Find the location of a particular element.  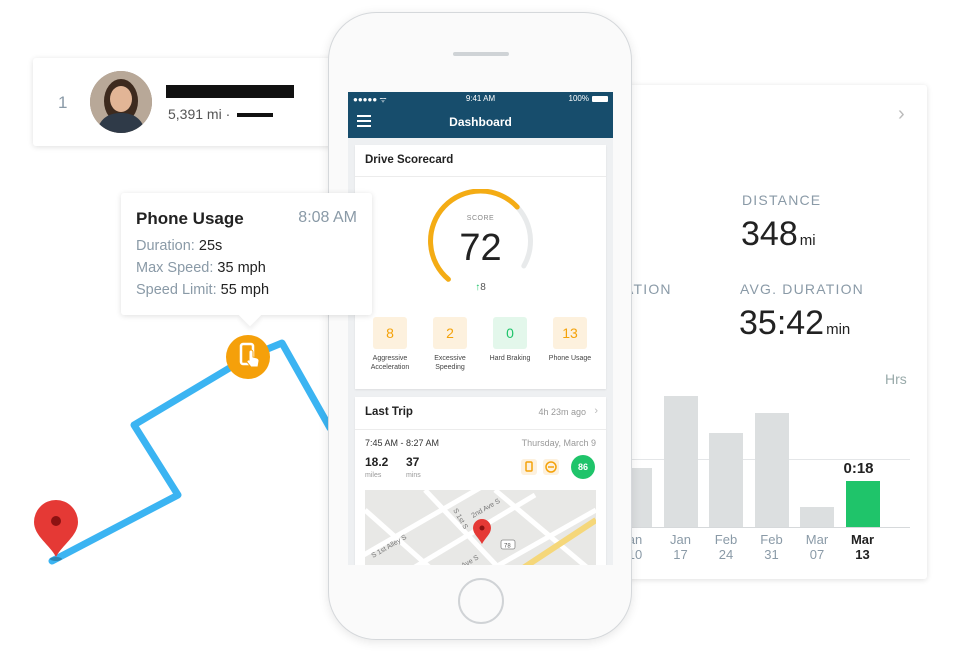

nav-bar: Dashboard is located at coordinates (480, 122).